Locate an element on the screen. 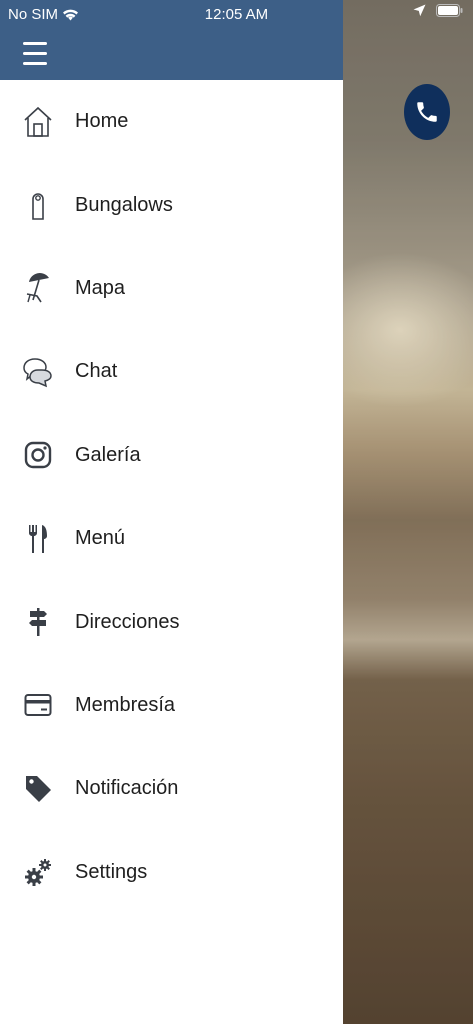 The height and width of the screenshot is (1024, 473). menu-item-label: Mapa is located at coordinates (100, 287).